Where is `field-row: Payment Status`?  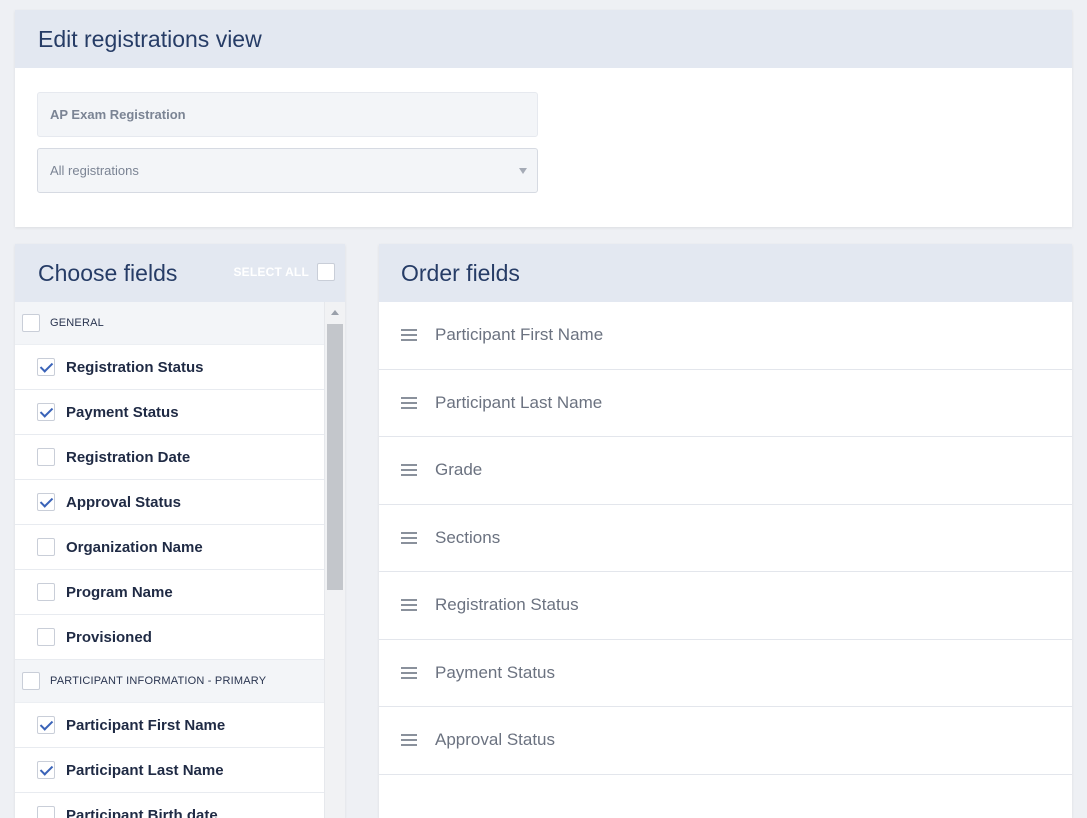 field-row: Payment Status is located at coordinates (169, 412).